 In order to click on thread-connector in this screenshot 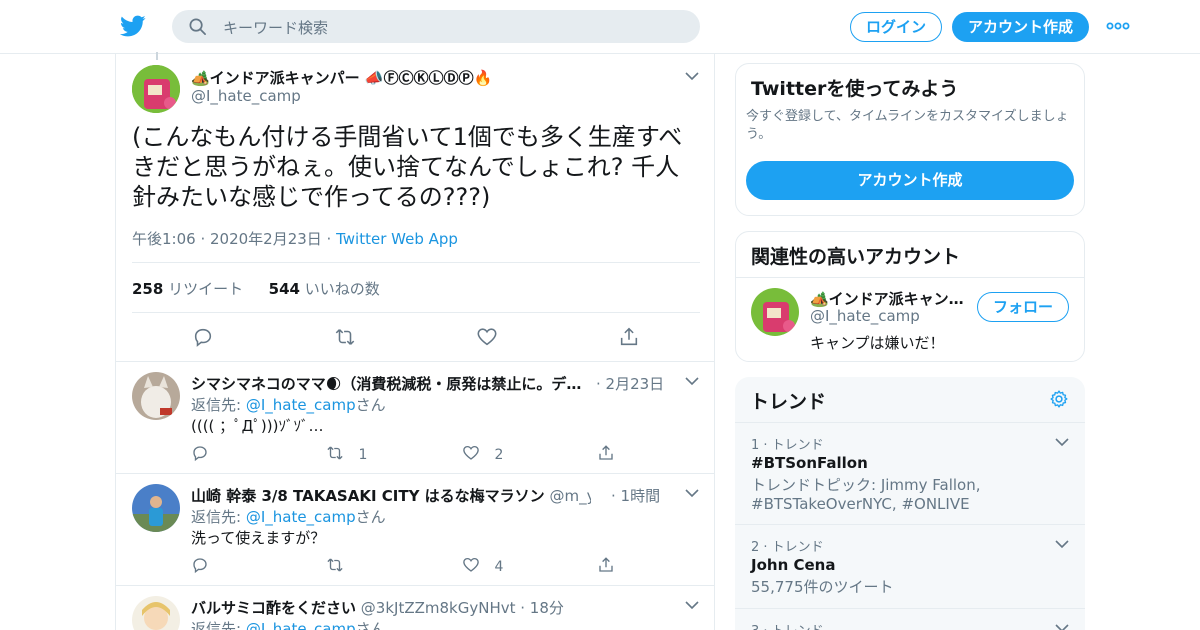, I will do `click(157, 56)`.